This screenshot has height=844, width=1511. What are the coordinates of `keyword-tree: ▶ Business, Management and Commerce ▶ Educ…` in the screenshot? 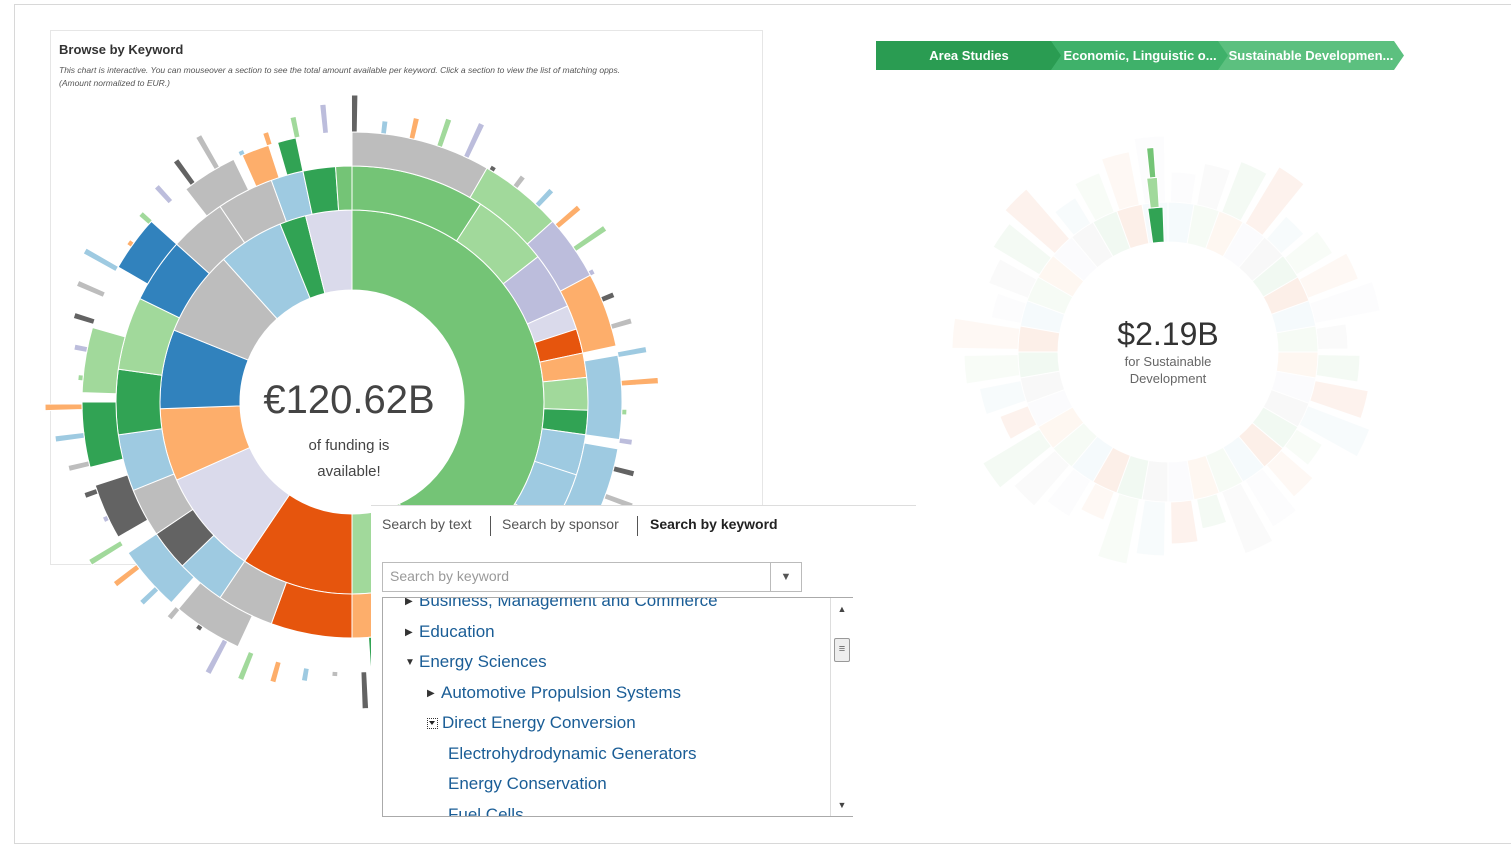 It's located at (617, 707).